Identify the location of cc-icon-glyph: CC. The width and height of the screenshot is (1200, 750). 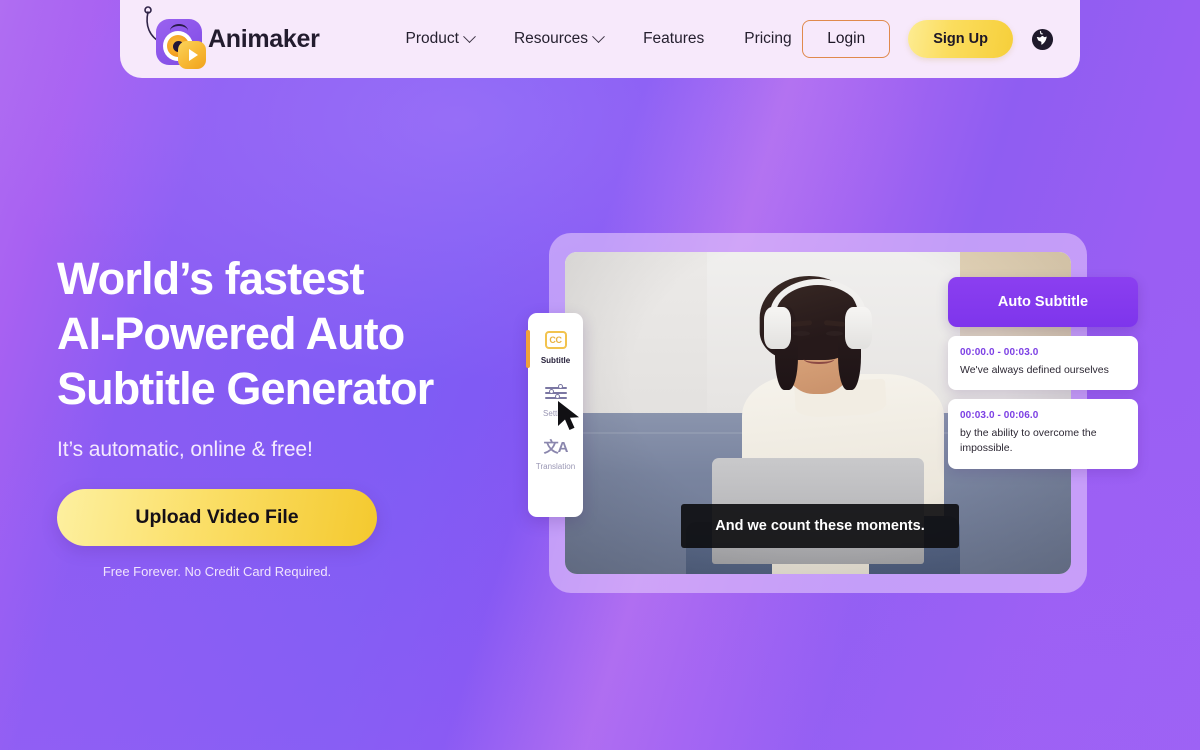
(555, 340).